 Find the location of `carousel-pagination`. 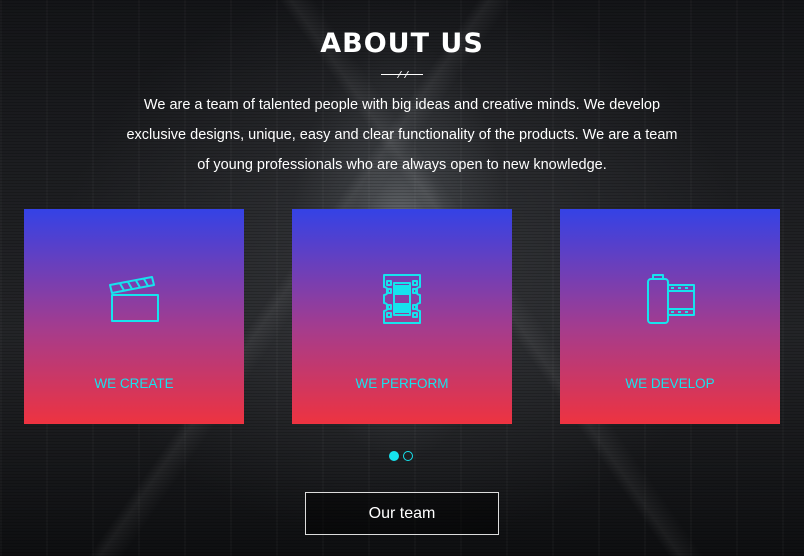

carousel-pagination is located at coordinates (401, 456).